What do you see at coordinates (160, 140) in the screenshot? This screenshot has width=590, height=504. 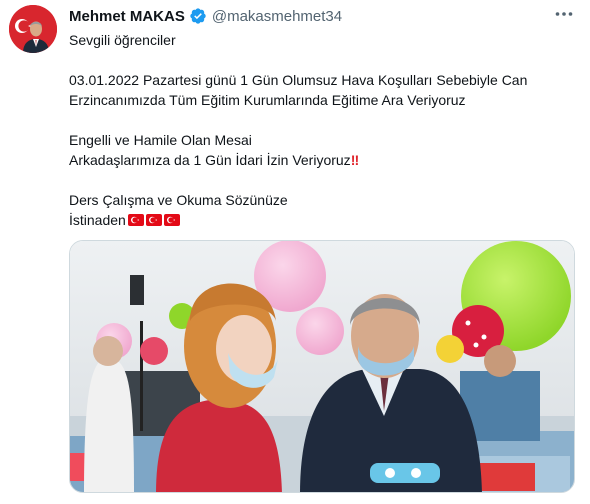 I see `tweet-line: Engelli ve Hamile Olan Mesai` at bounding box center [160, 140].